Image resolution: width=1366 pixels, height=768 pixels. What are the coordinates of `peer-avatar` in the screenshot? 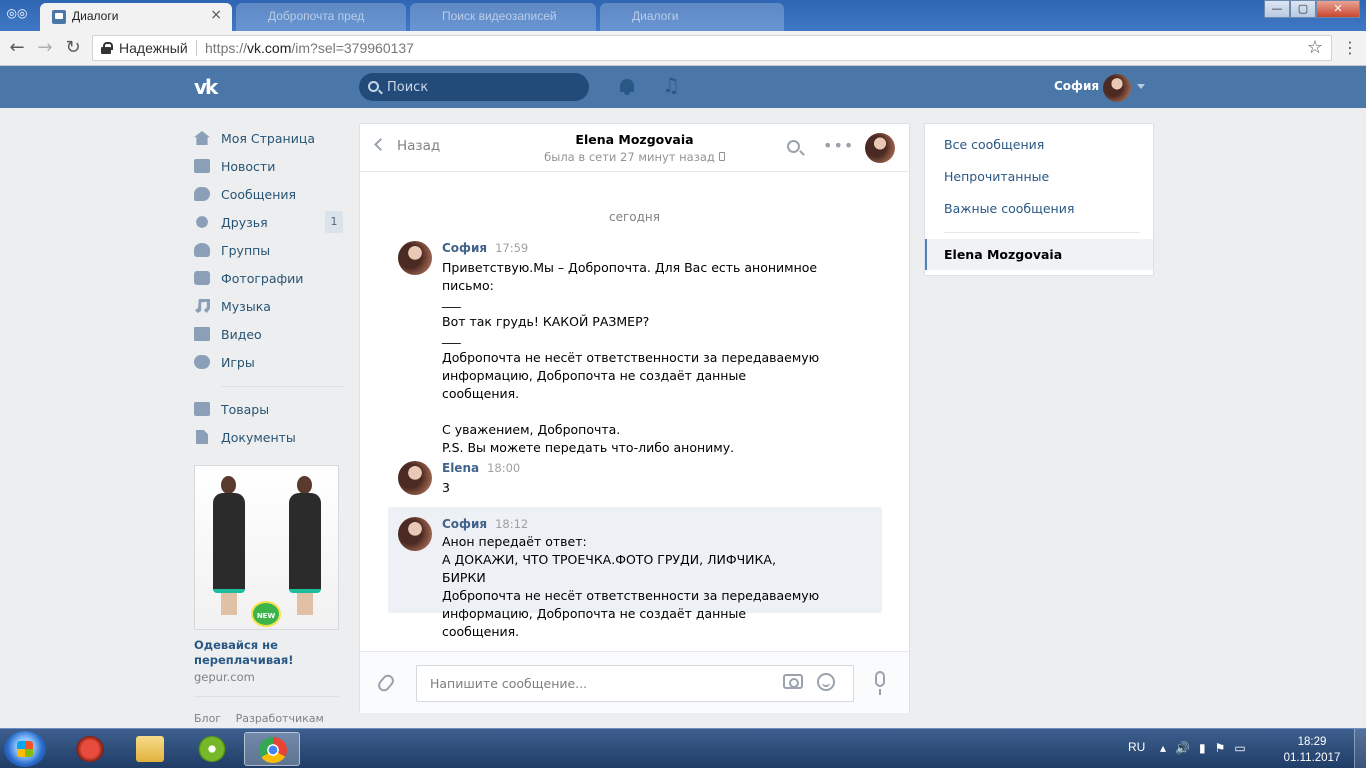 It's located at (880, 148).